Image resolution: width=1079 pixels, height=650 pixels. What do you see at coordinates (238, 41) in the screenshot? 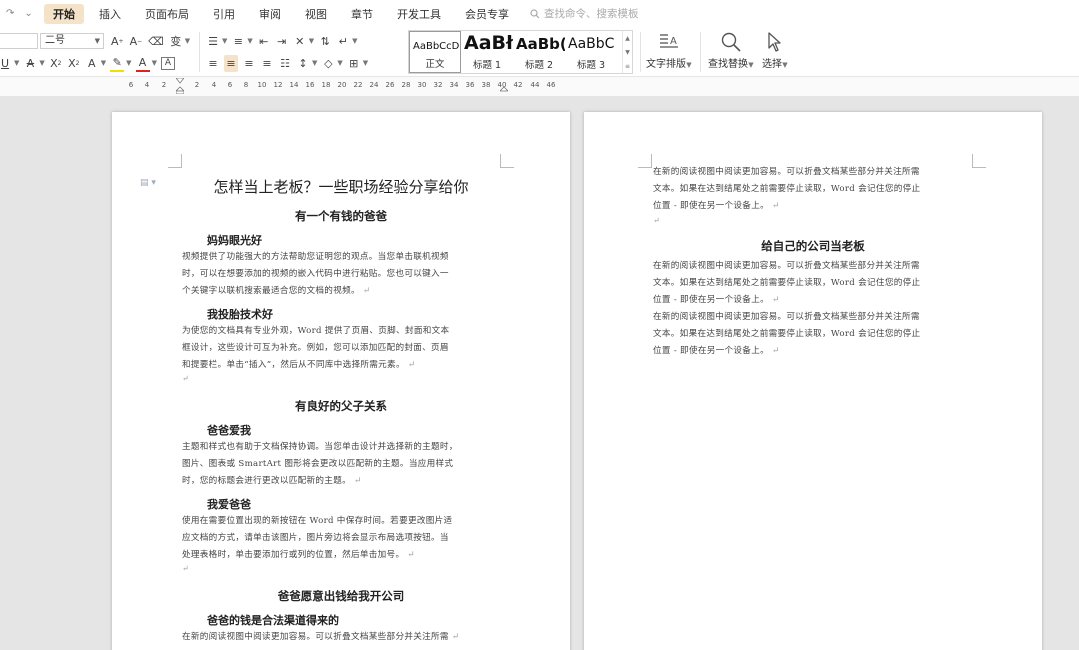
I see `numbered-list-icon: ≡` at bounding box center [238, 41].